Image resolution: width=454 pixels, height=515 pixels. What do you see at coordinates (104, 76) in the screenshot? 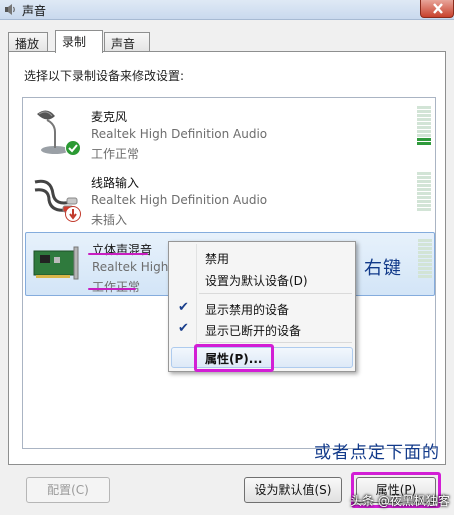
I see `instruction-text: 选择以下录制设备来修改设置:` at bounding box center [104, 76].